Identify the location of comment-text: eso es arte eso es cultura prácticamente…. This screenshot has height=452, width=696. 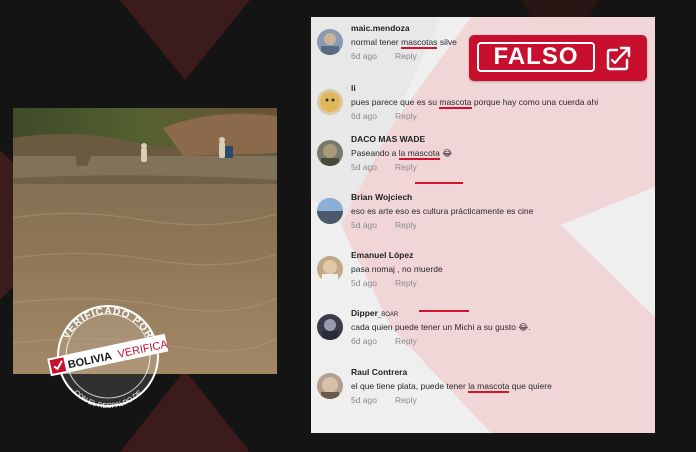
(442, 211).